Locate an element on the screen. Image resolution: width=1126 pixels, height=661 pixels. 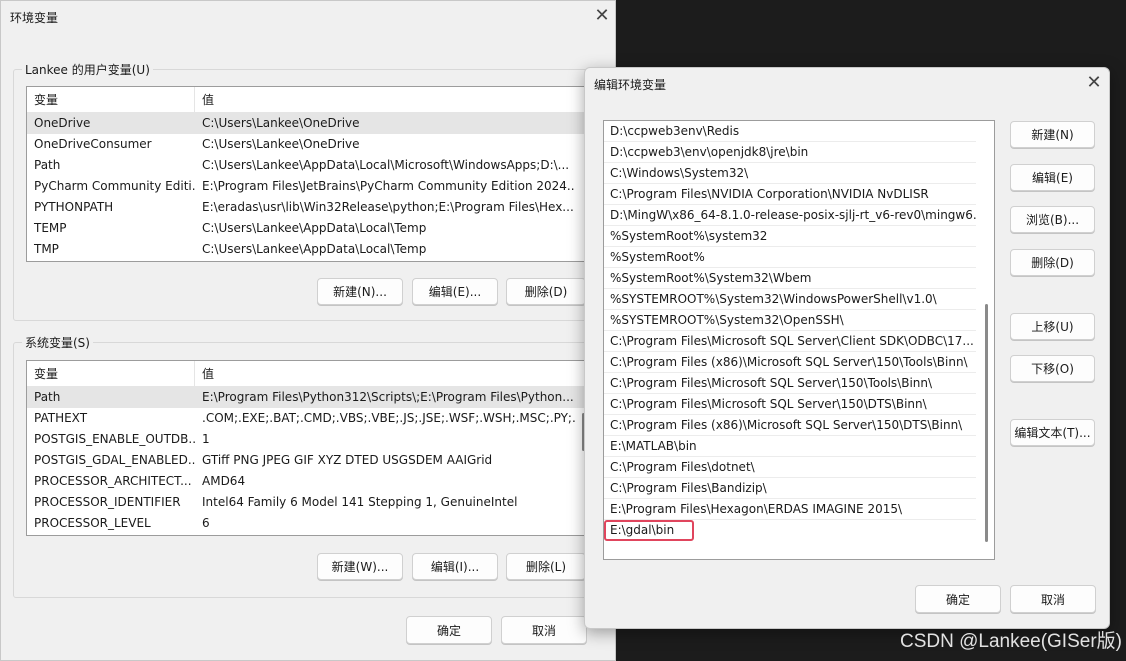
path-item: %SystemRoot%\system32 is located at coordinates (790, 236).